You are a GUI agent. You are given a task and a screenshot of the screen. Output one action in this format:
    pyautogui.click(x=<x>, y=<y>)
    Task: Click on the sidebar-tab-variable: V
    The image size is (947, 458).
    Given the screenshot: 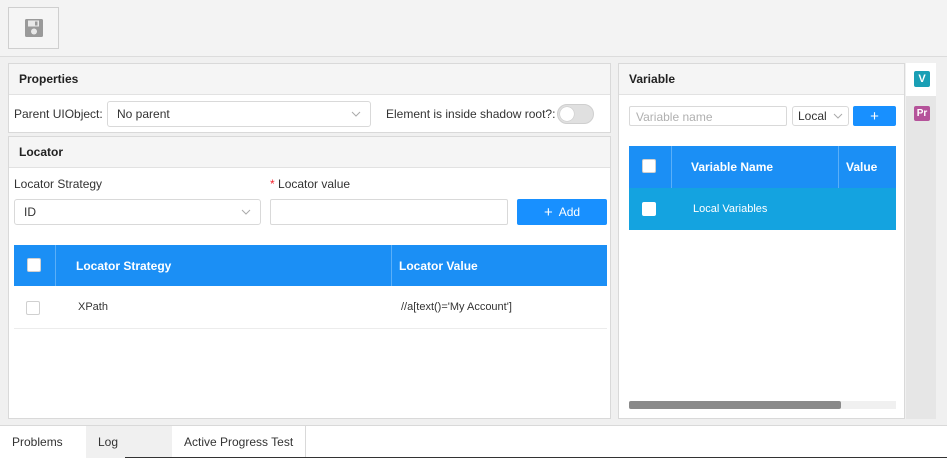 What is the action you would take?
    pyautogui.click(x=921, y=79)
    